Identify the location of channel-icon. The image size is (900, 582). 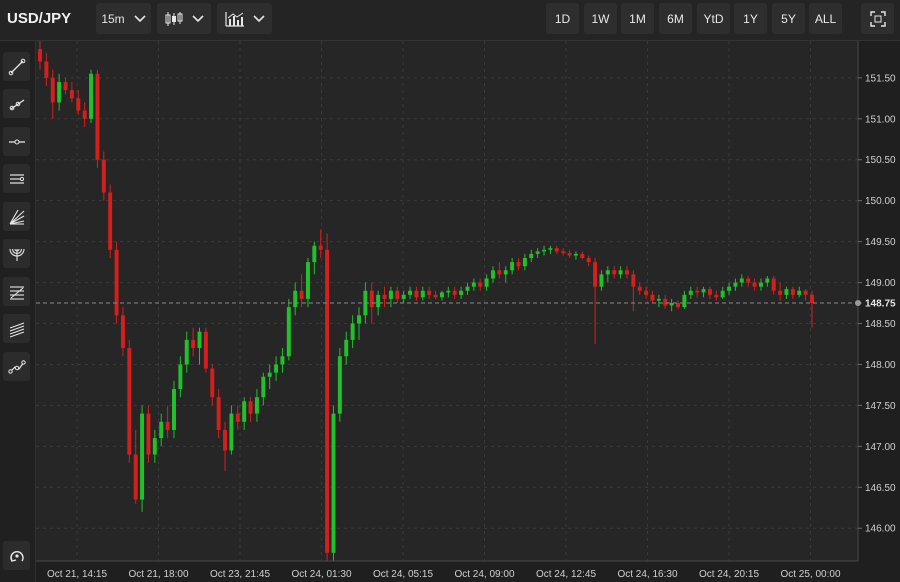
(16, 178).